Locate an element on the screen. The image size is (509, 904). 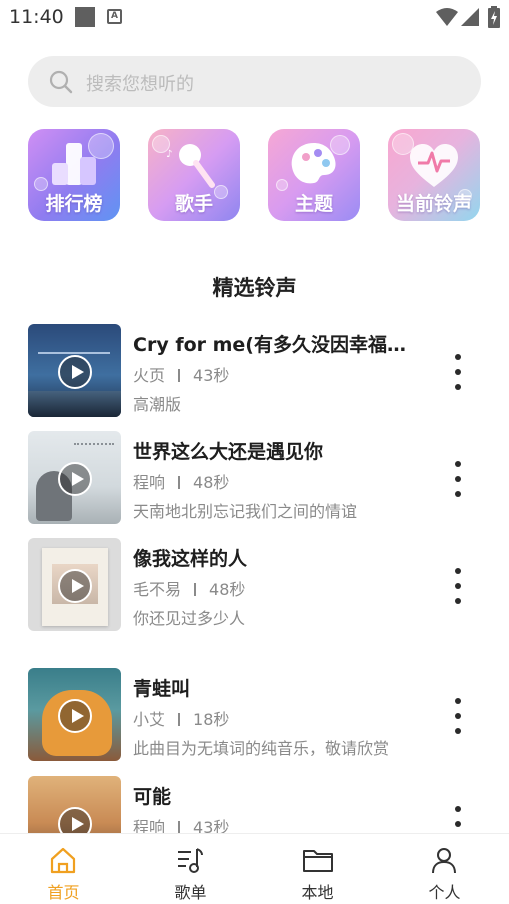
category-ranking: 排行榜 is located at coordinates (74, 175).